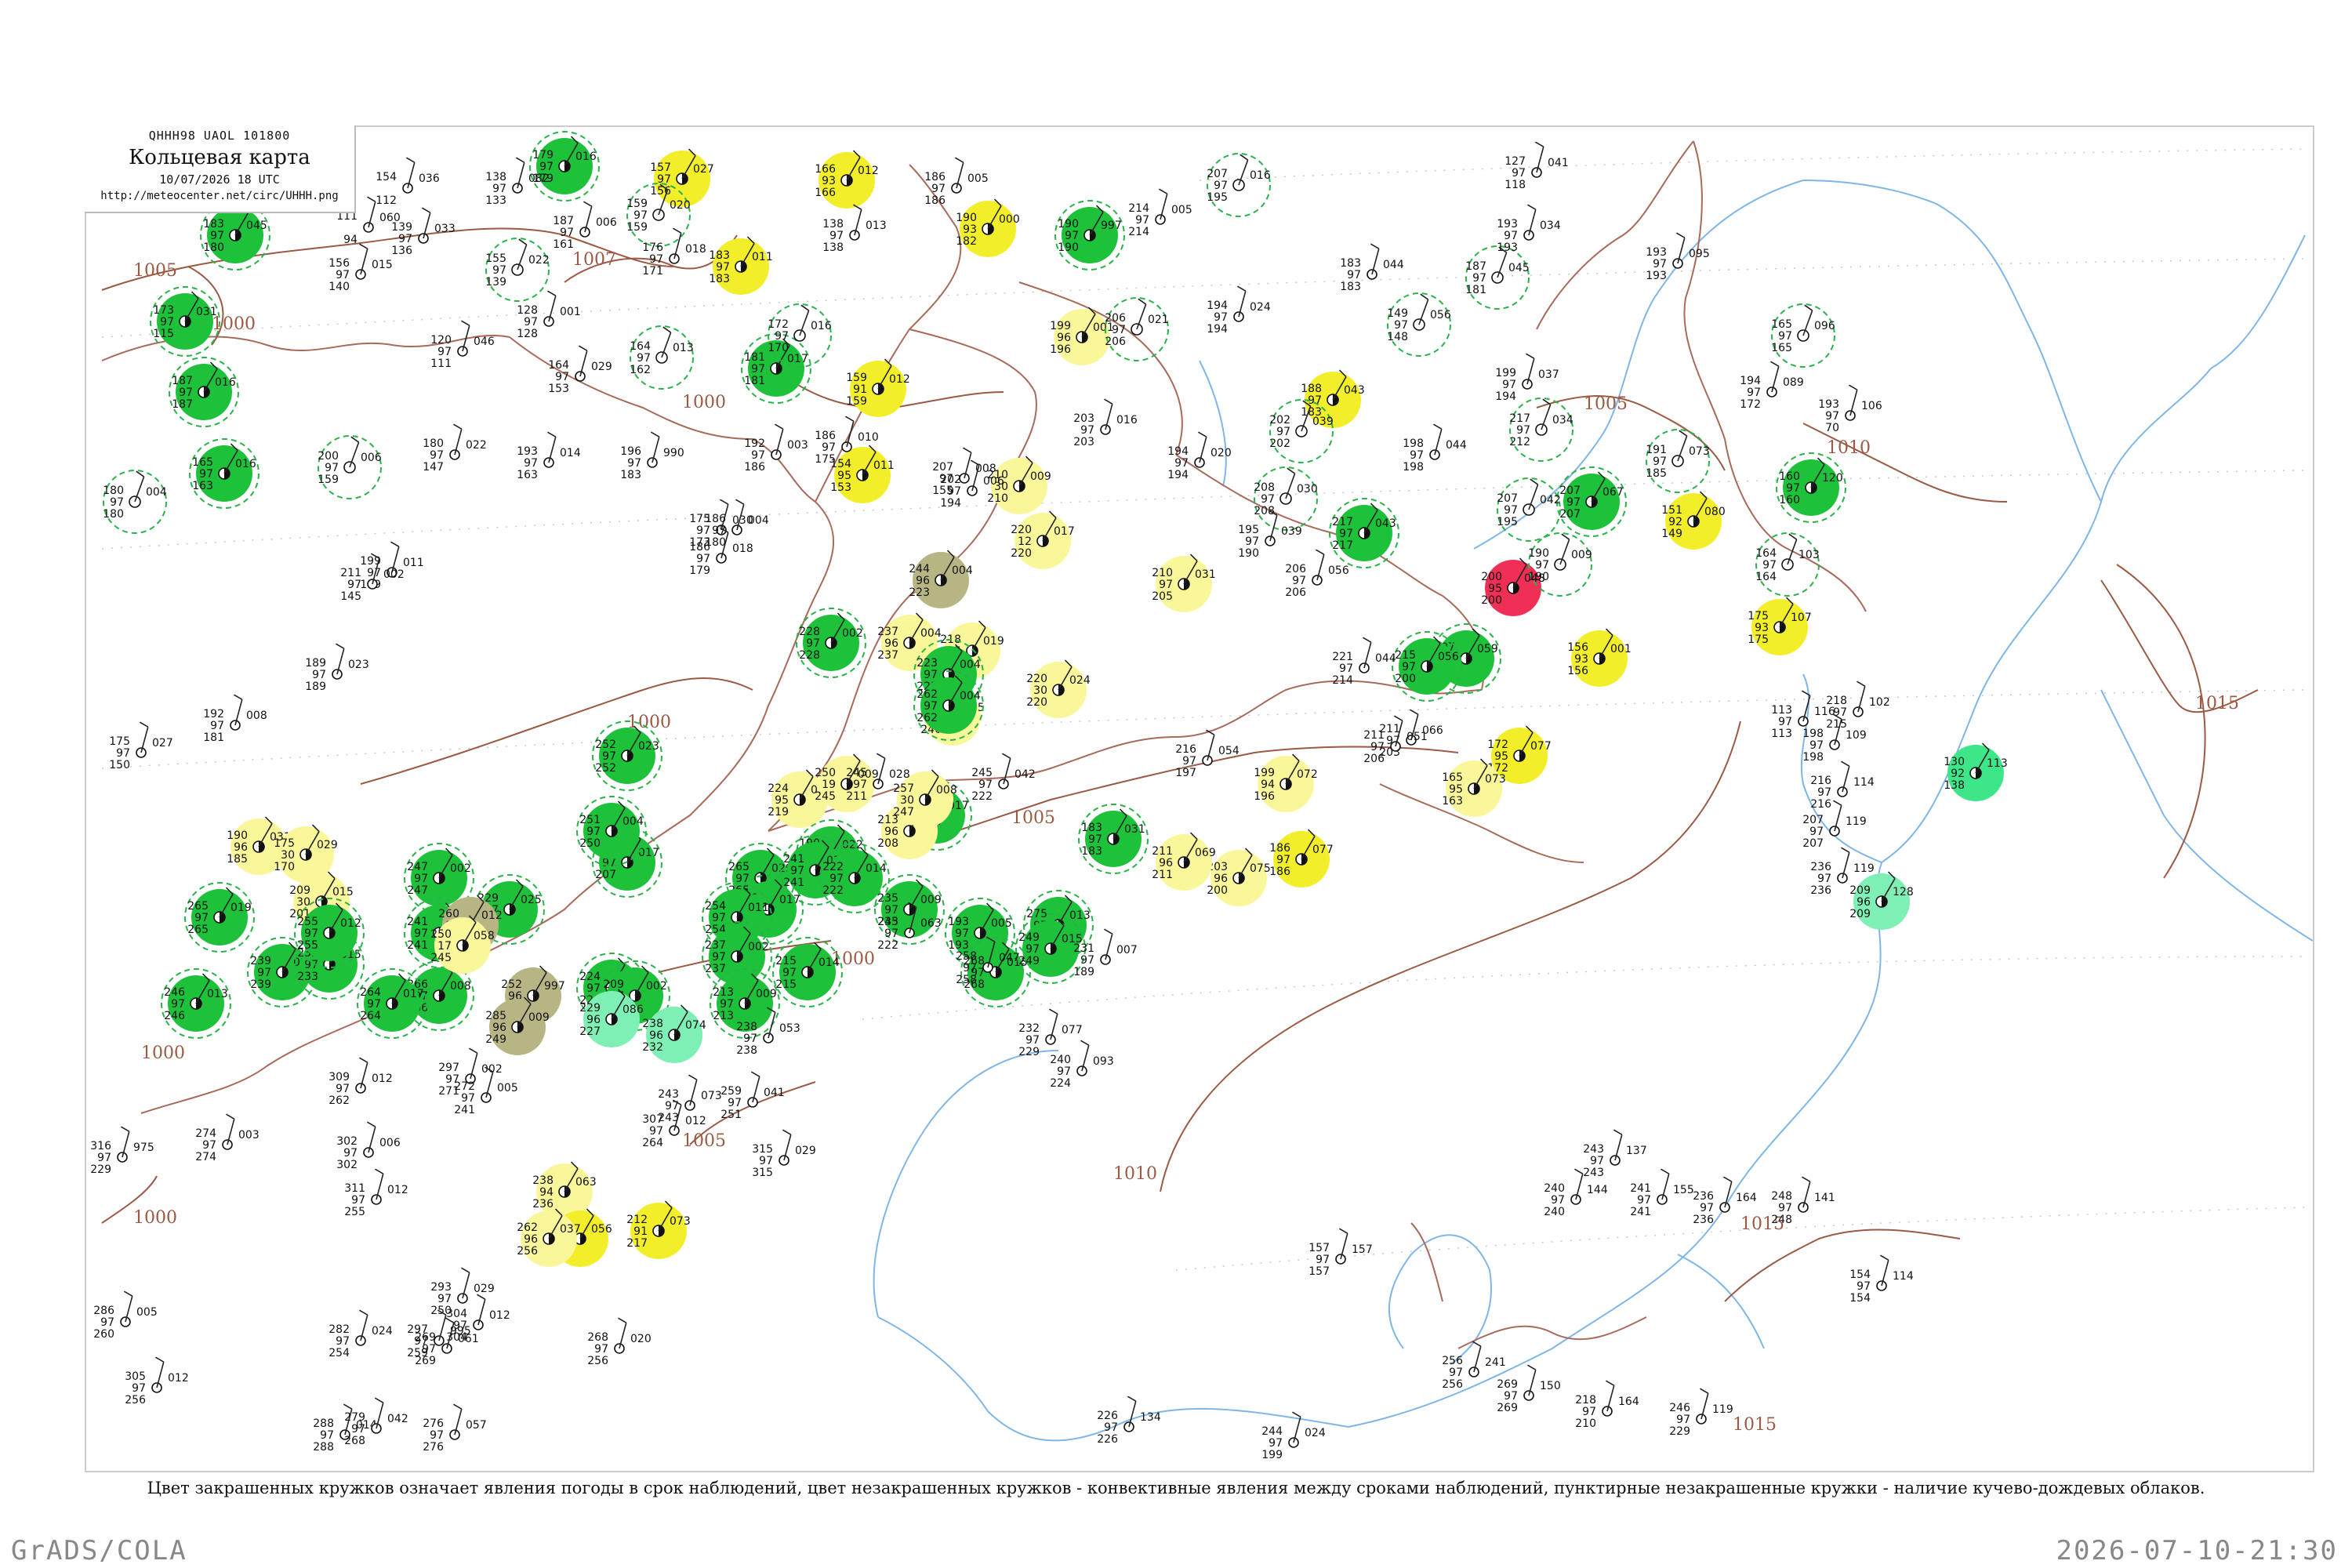  Describe the element at coordinates (652, 456) in the screenshot. I see `station-plain: 19697183 990` at that location.